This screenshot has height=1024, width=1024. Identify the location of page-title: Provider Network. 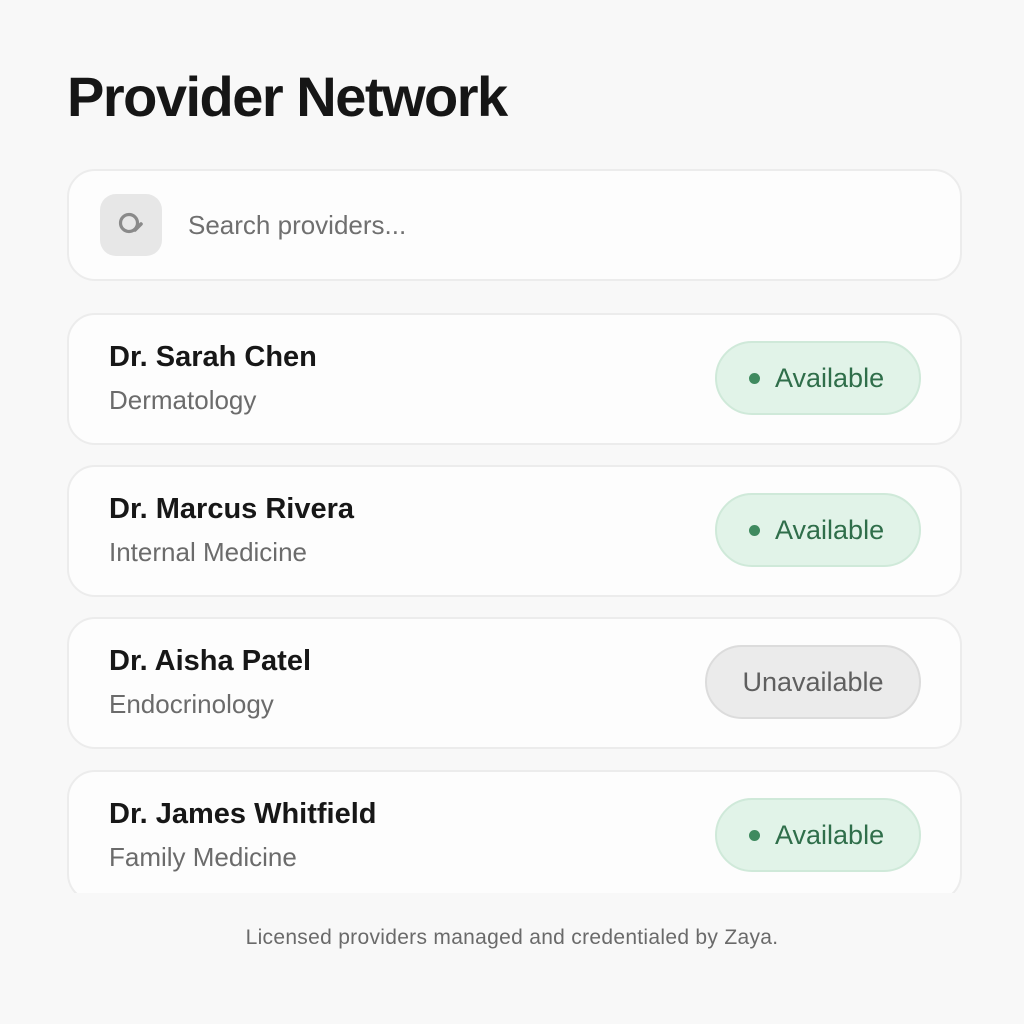
(287, 96).